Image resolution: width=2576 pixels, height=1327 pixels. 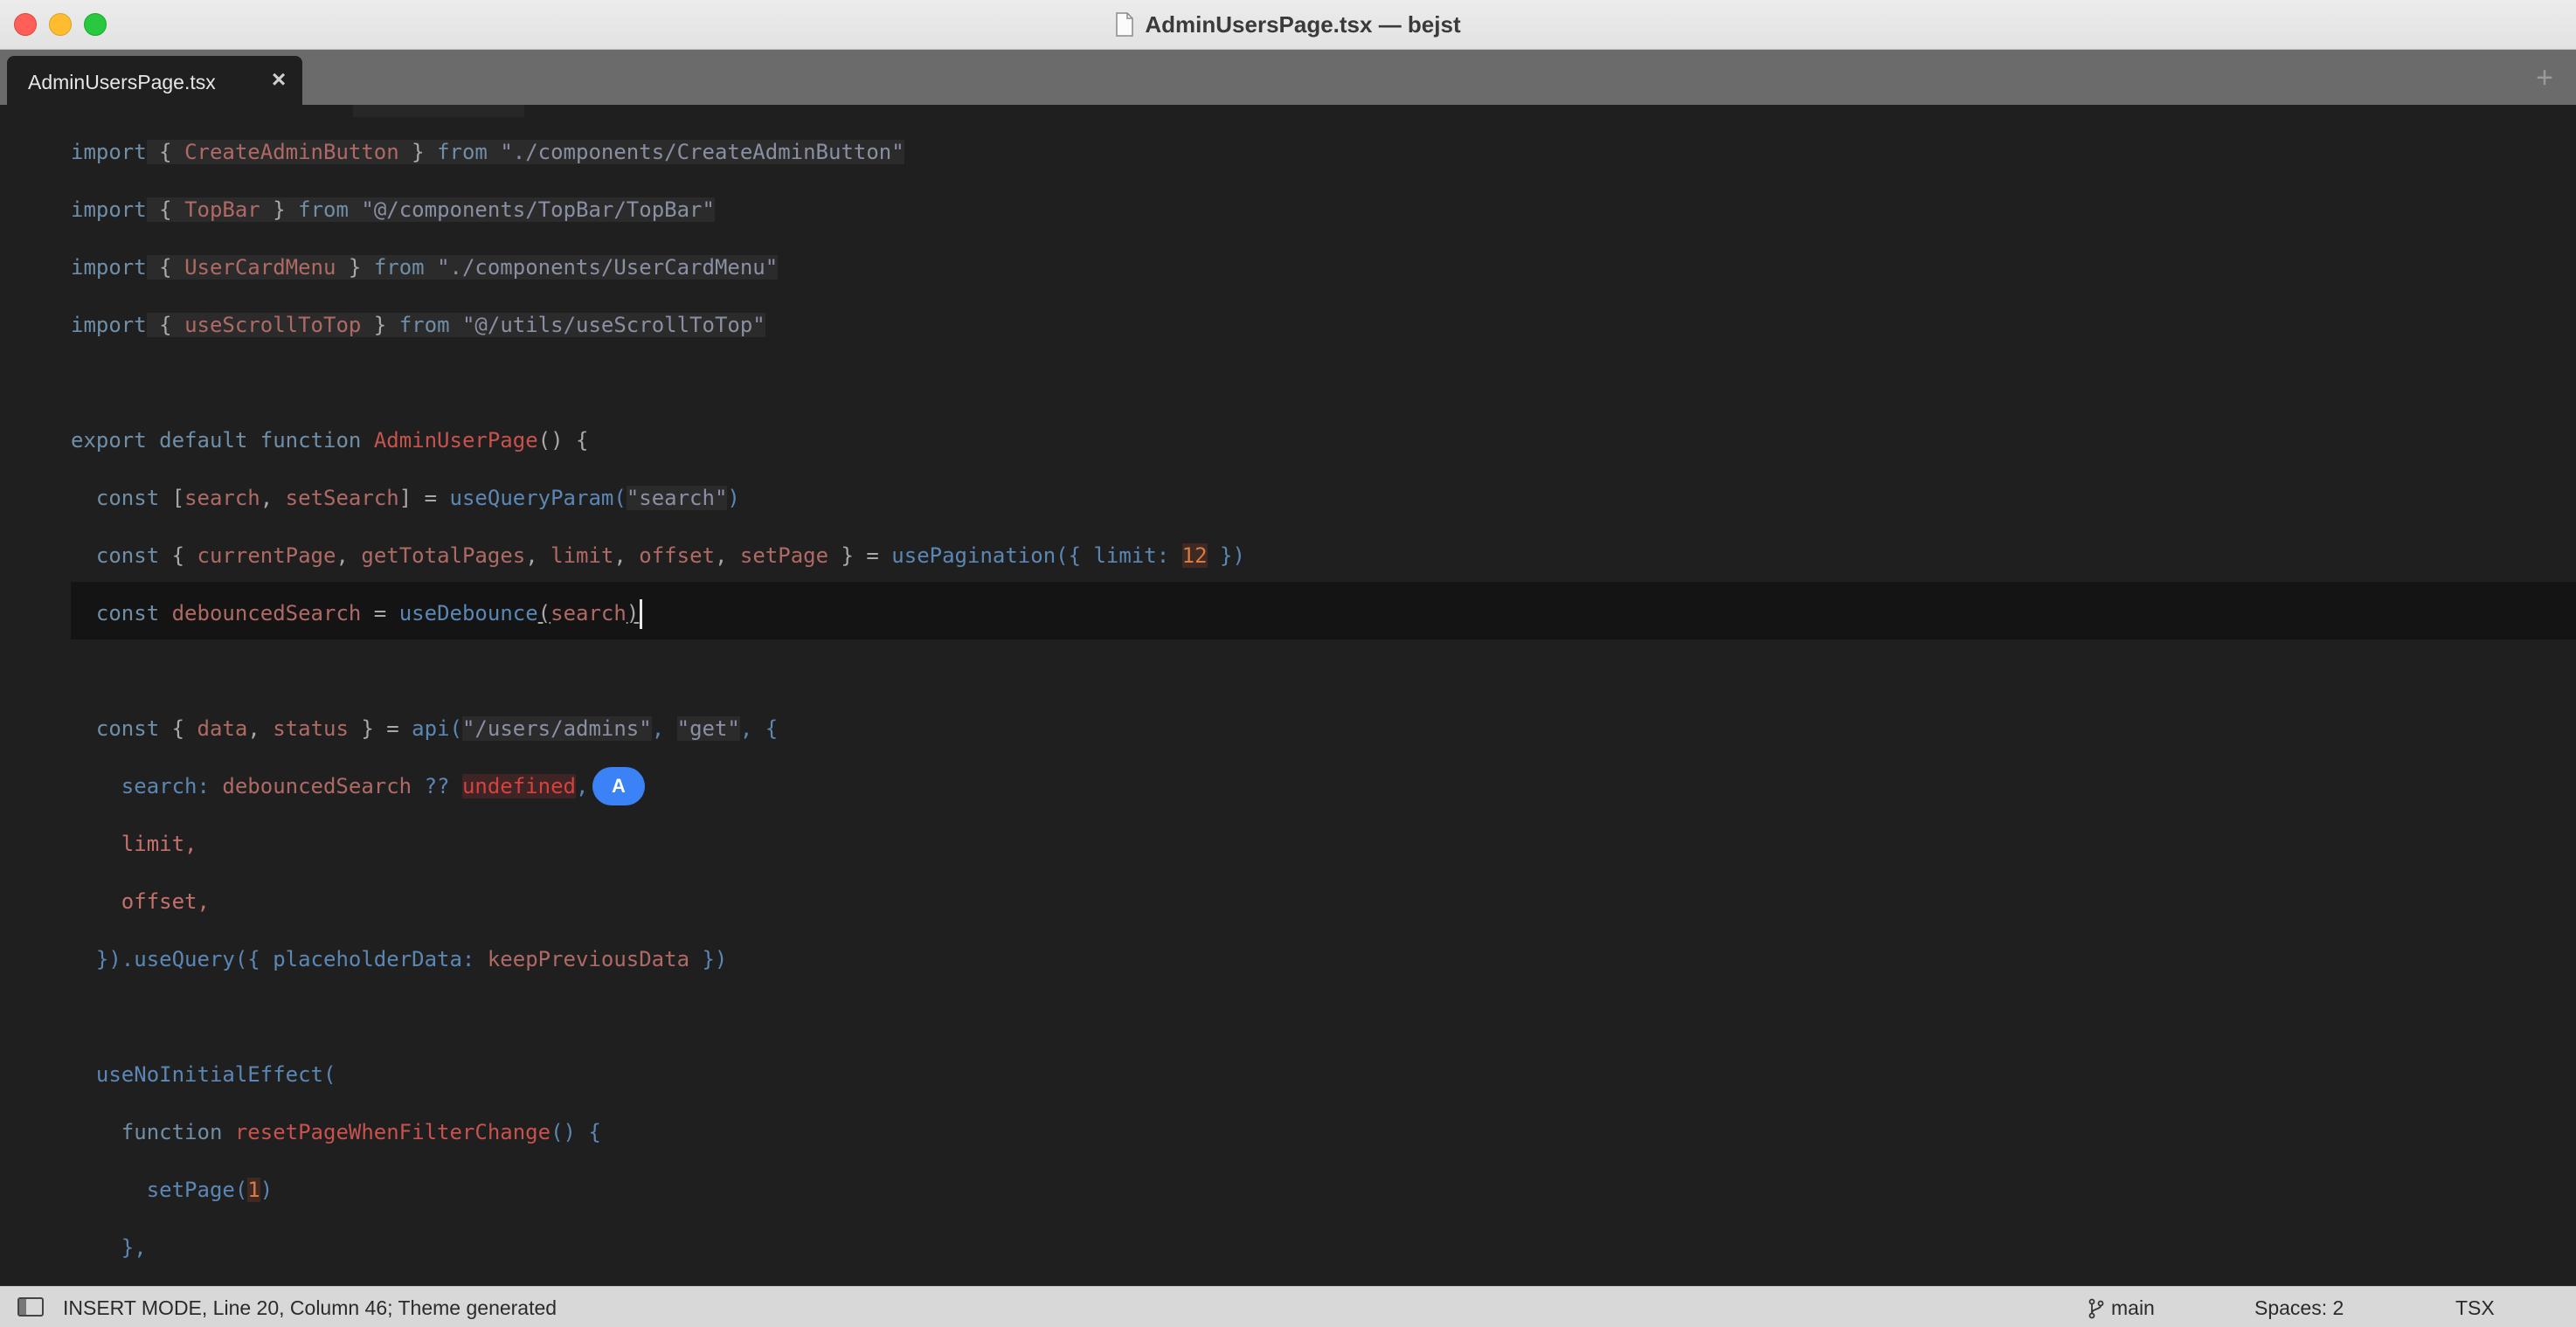 I want to click on title-bar: AdminUsersPage.tsx — bejst, so click(x=1288, y=25).